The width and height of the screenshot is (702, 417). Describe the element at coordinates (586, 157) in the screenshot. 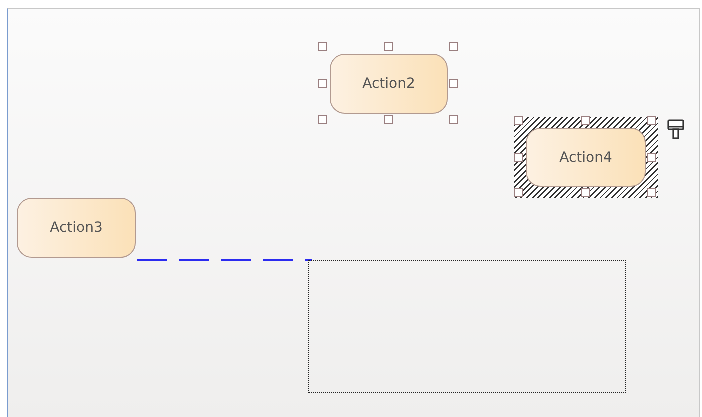

I see `action-node: Action4` at that location.